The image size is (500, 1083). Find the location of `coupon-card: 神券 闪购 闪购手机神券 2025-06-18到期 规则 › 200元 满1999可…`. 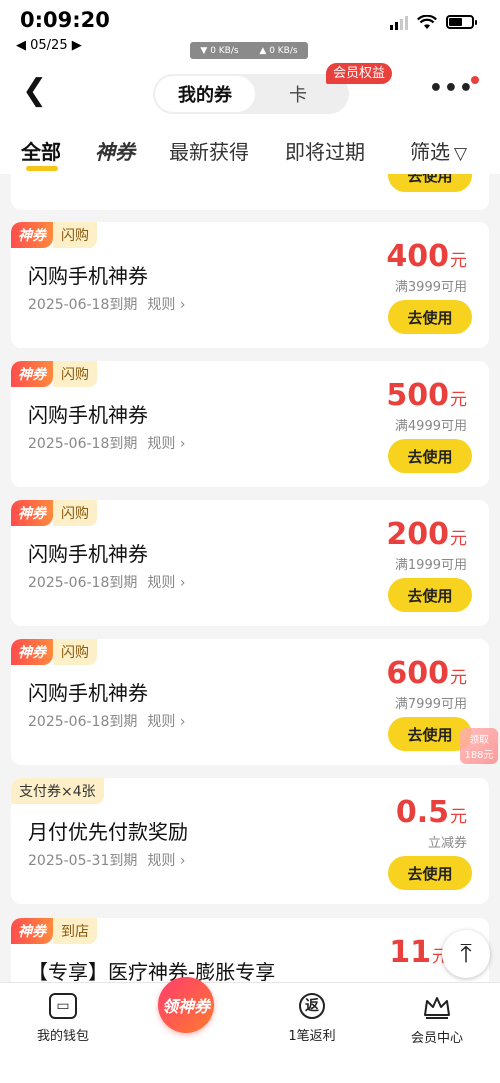

coupon-card: 神券 闪购 闪购手机神券 2025-06-18到期 规则 › 200元 满1999可… is located at coordinates (250, 563).